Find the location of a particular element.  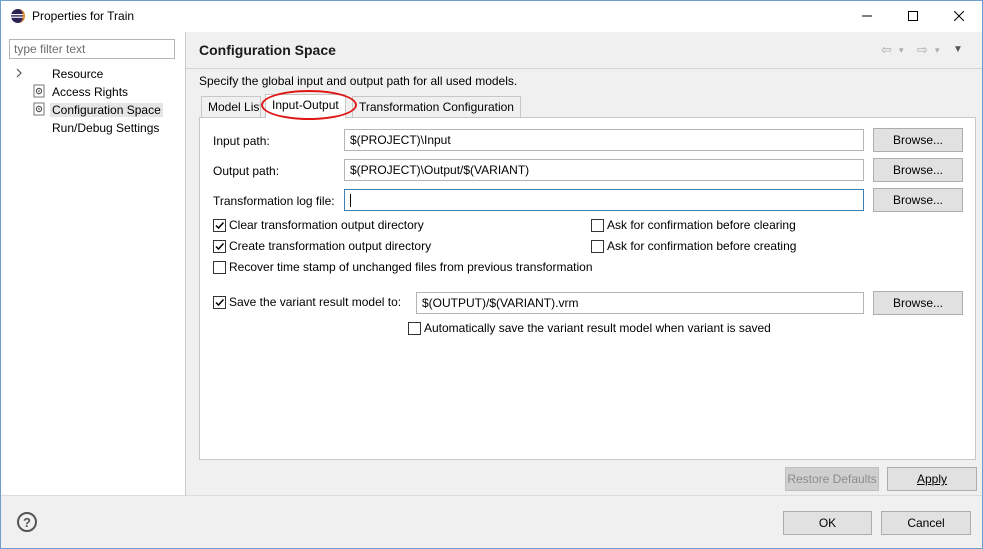

sidebar-item-configuration-space: Configuration Space is located at coordinates (93, 110).